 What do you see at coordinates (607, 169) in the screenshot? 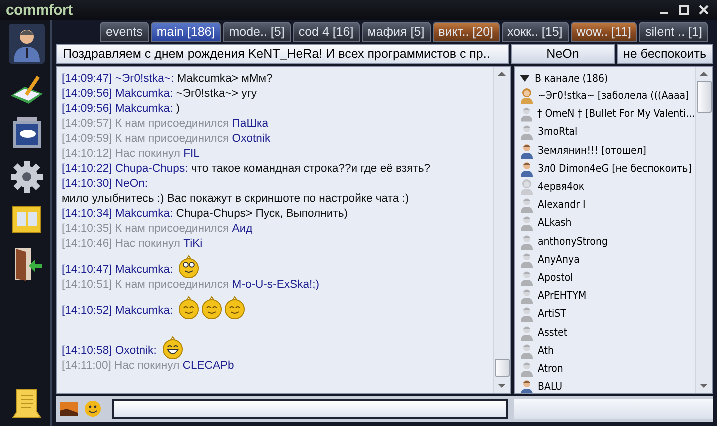
I see `user-list-item: 3л0 Dimon4eG [не беспокоить]` at bounding box center [607, 169].